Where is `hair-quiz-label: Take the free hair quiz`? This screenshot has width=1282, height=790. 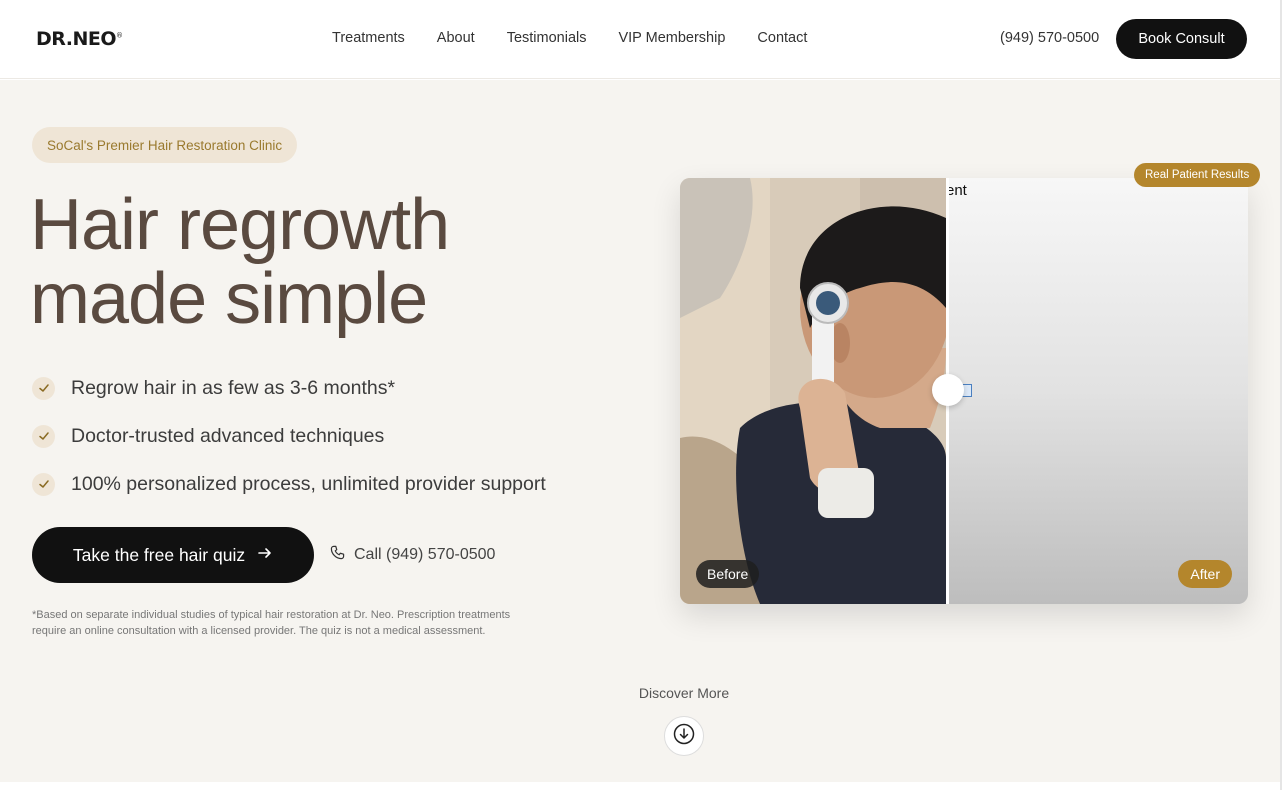 hair-quiz-label: Take the free hair quiz is located at coordinates (159, 554).